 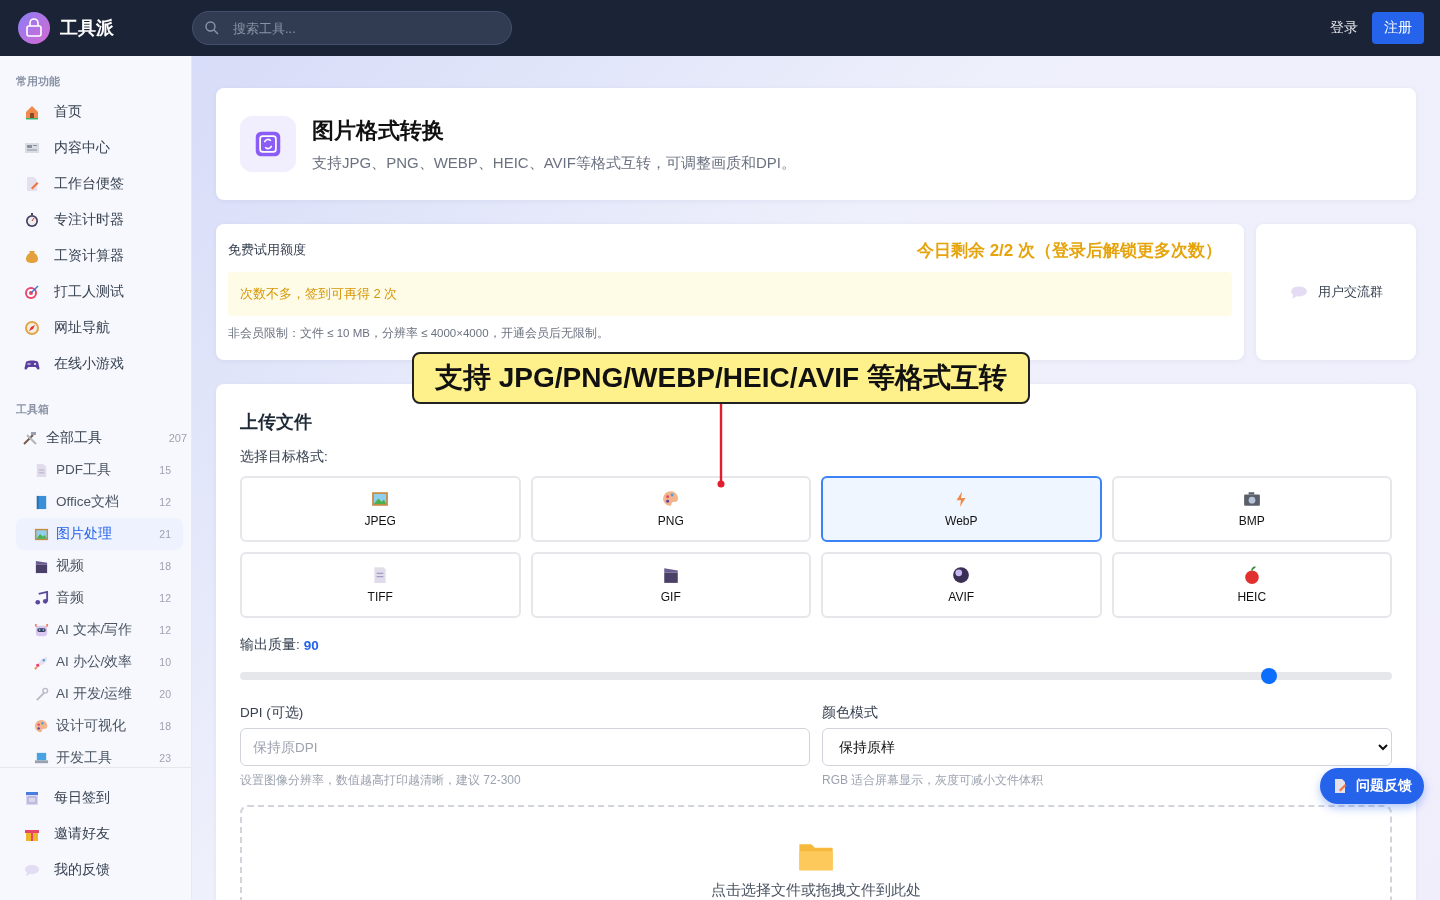 What do you see at coordinates (41, 470) in the screenshot?
I see `document-icon` at bounding box center [41, 470].